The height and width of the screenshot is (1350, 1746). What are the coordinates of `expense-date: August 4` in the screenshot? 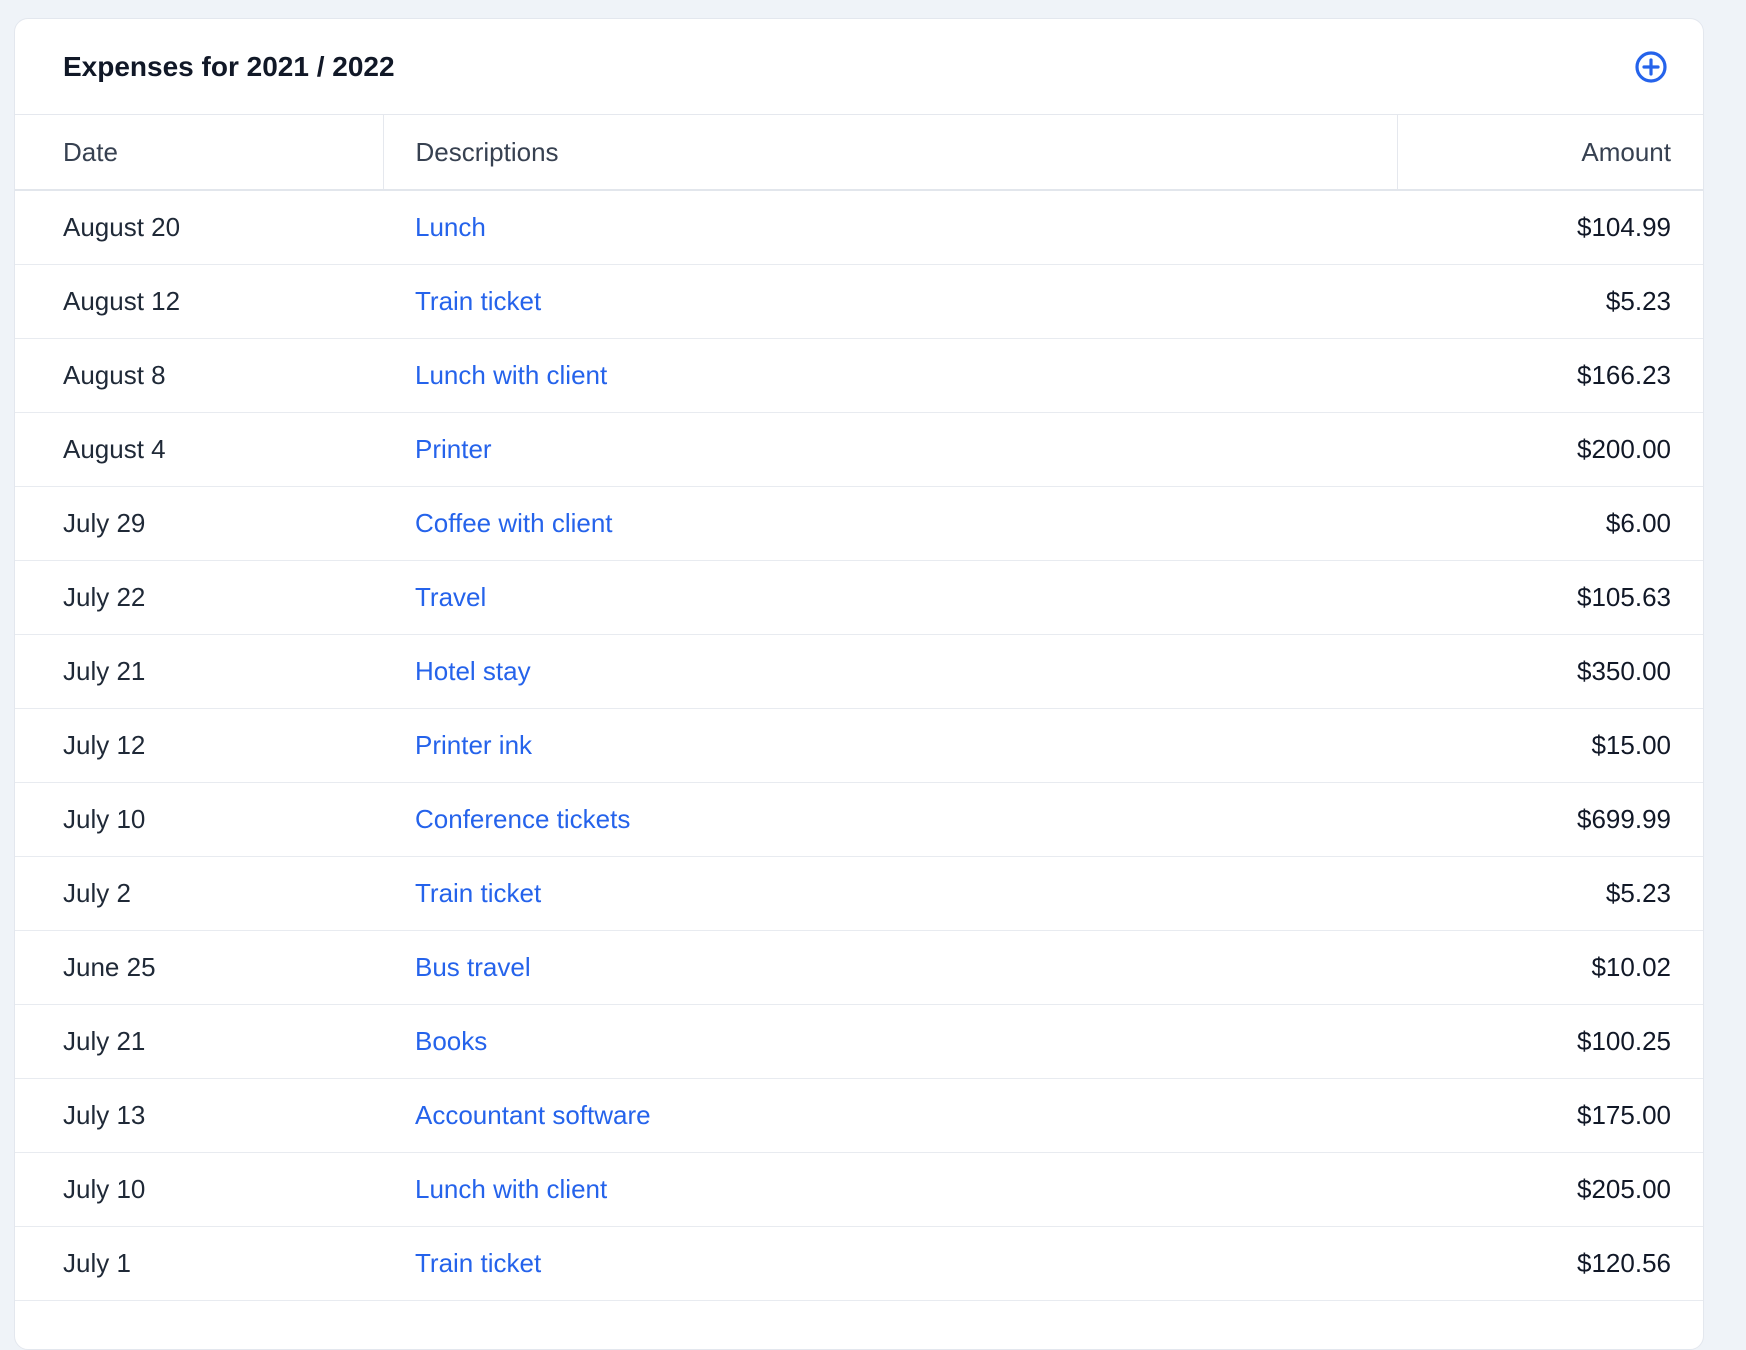 It's located at (199, 449).